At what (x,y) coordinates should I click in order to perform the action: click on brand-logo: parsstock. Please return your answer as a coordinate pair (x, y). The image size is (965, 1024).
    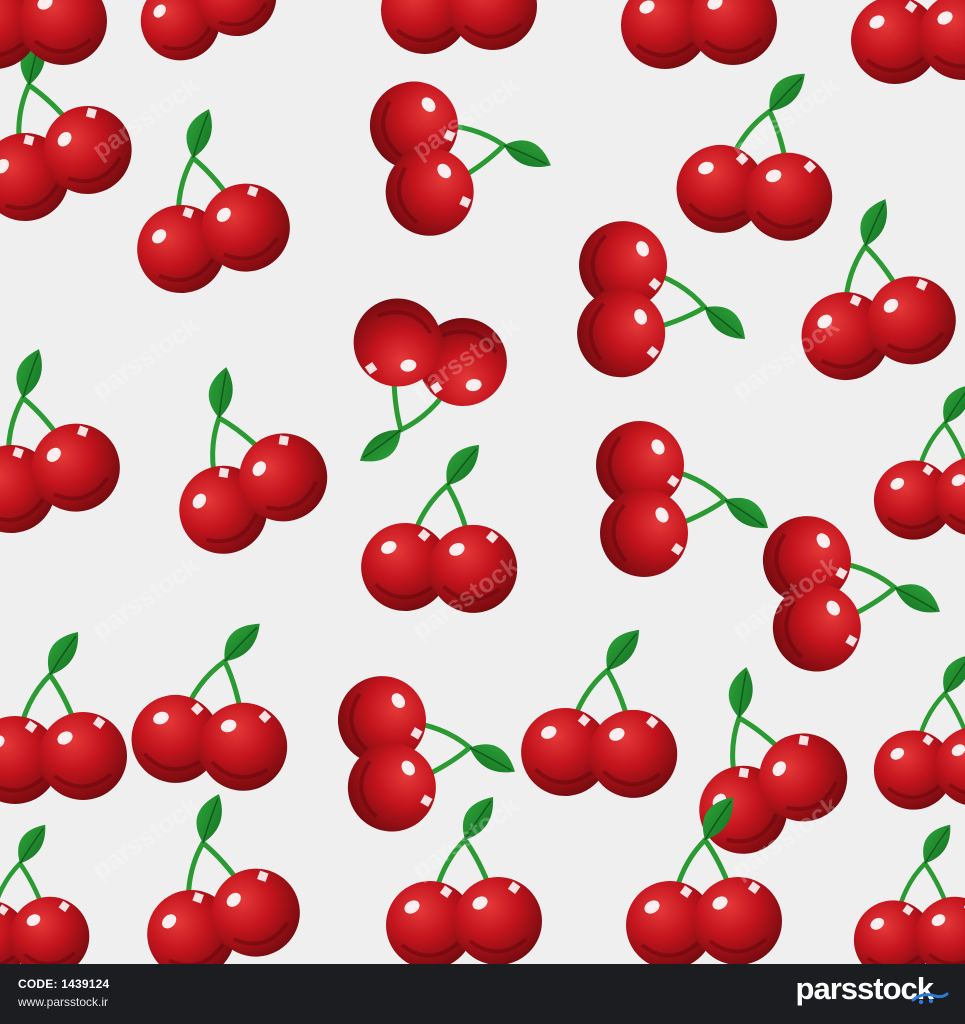
    Looking at the image, I should click on (872, 989).